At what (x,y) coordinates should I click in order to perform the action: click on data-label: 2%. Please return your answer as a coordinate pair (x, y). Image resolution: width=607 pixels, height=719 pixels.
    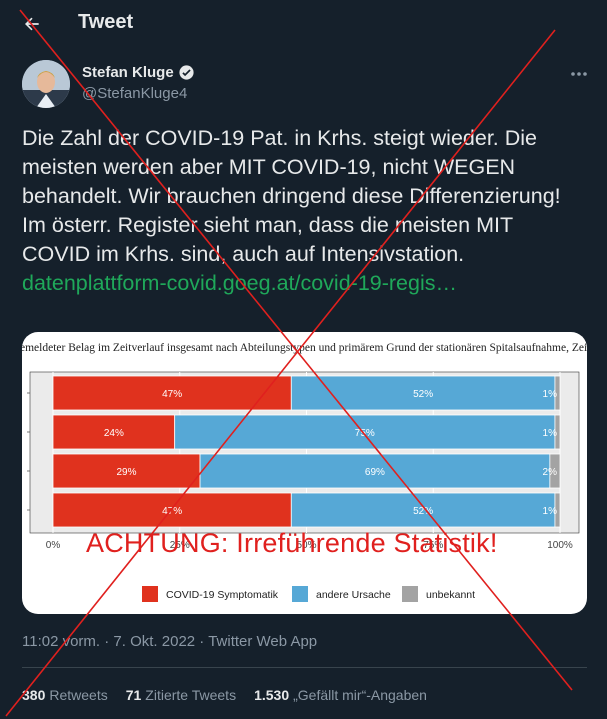
    Looking at the image, I should click on (550, 472).